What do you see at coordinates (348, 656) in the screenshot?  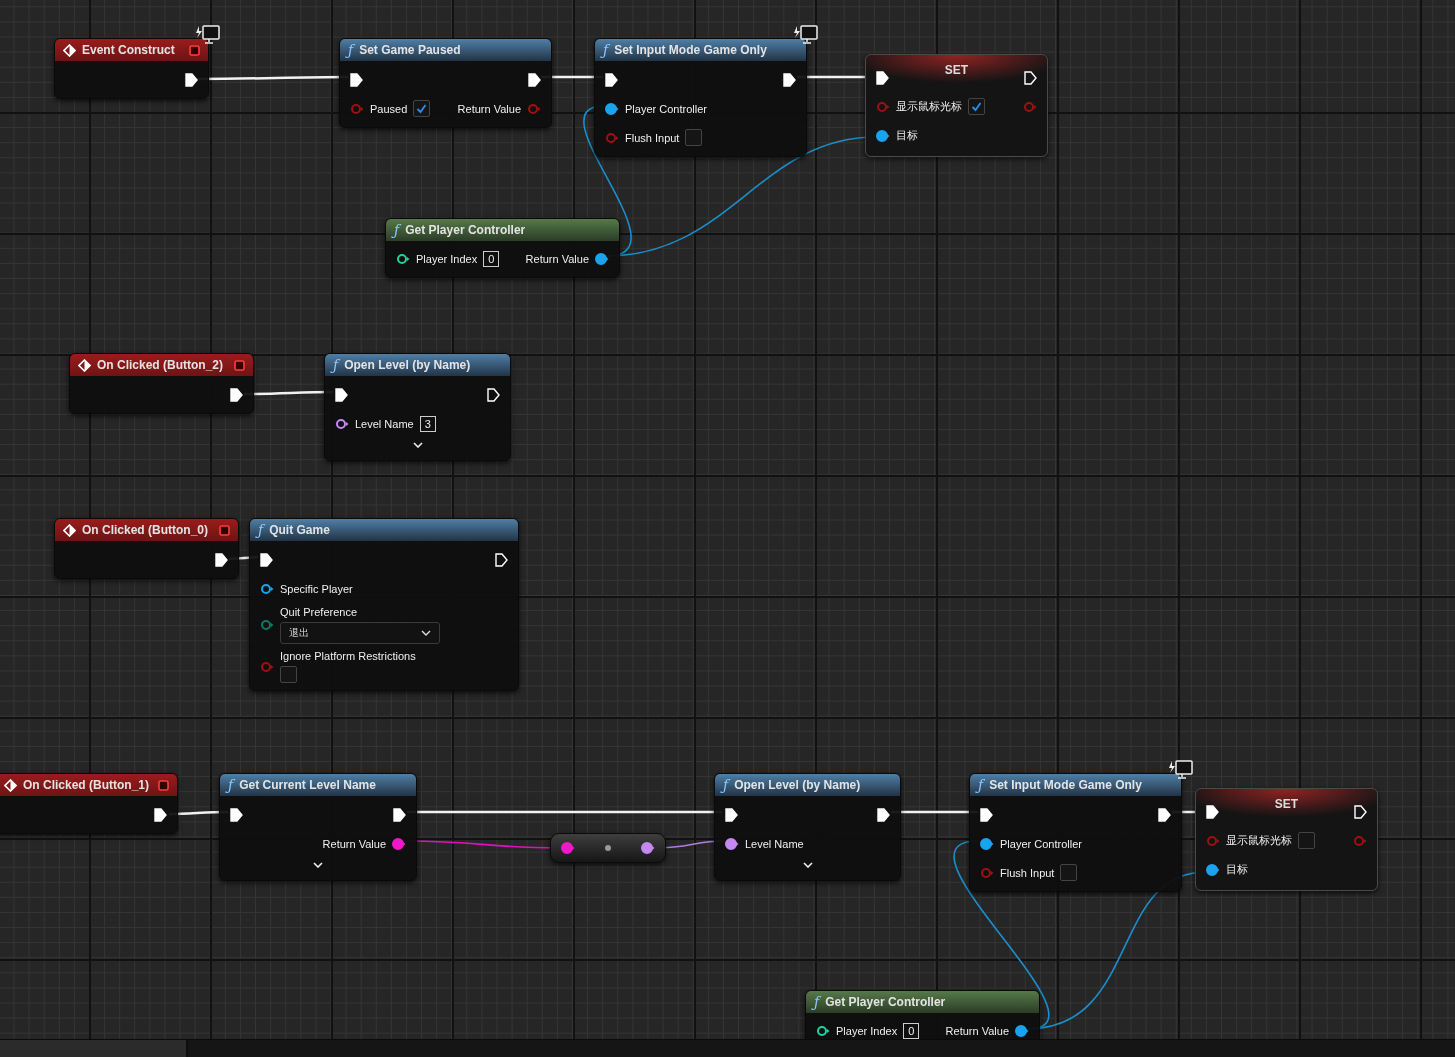 I see `pin-label: Ignore Platform Restrictions` at bounding box center [348, 656].